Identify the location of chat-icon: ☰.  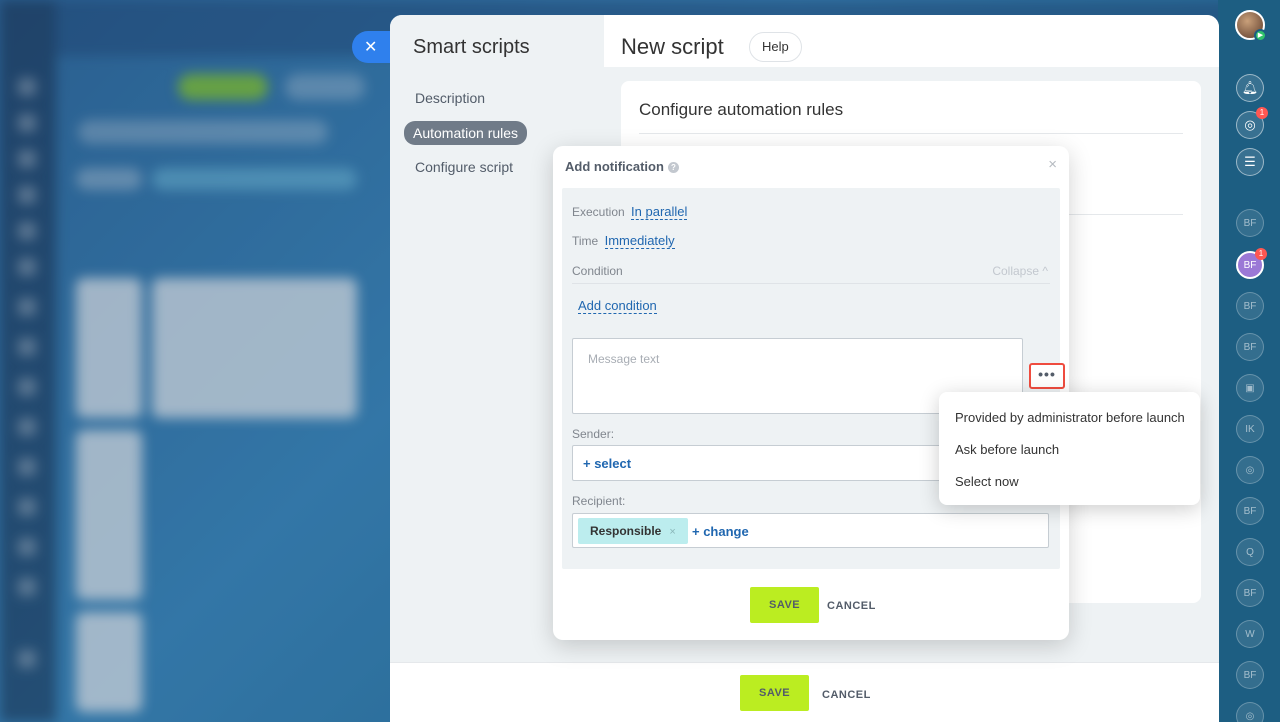
(1250, 162).